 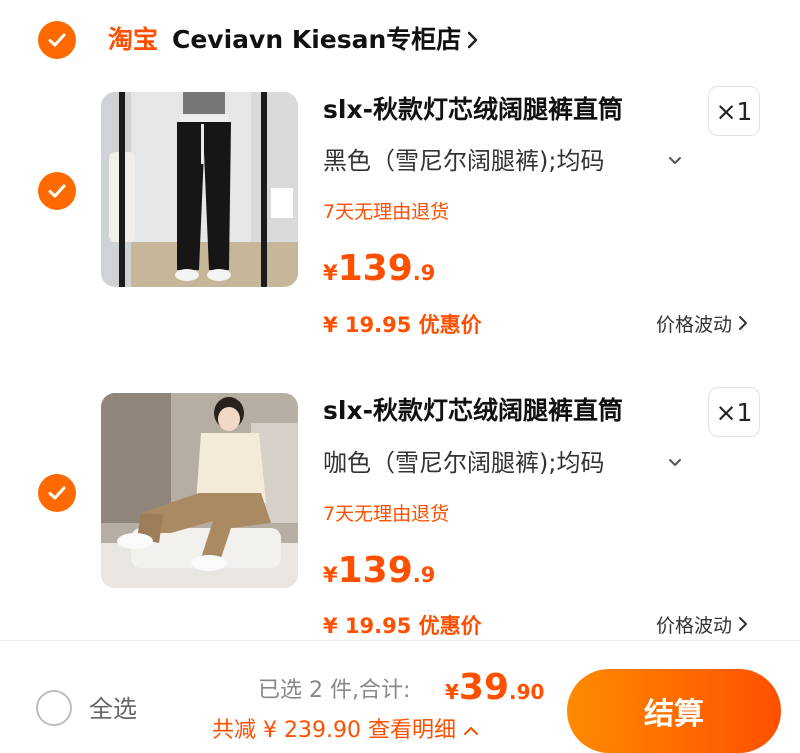 I want to click on product-thumbnail, so click(x=199, y=490).